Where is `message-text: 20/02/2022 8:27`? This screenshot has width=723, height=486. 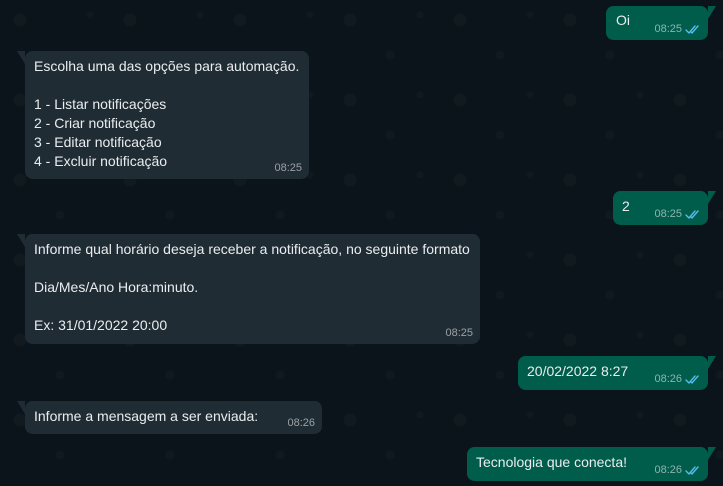 message-text: 20/02/2022 8:27 is located at coordinates (578, 371).